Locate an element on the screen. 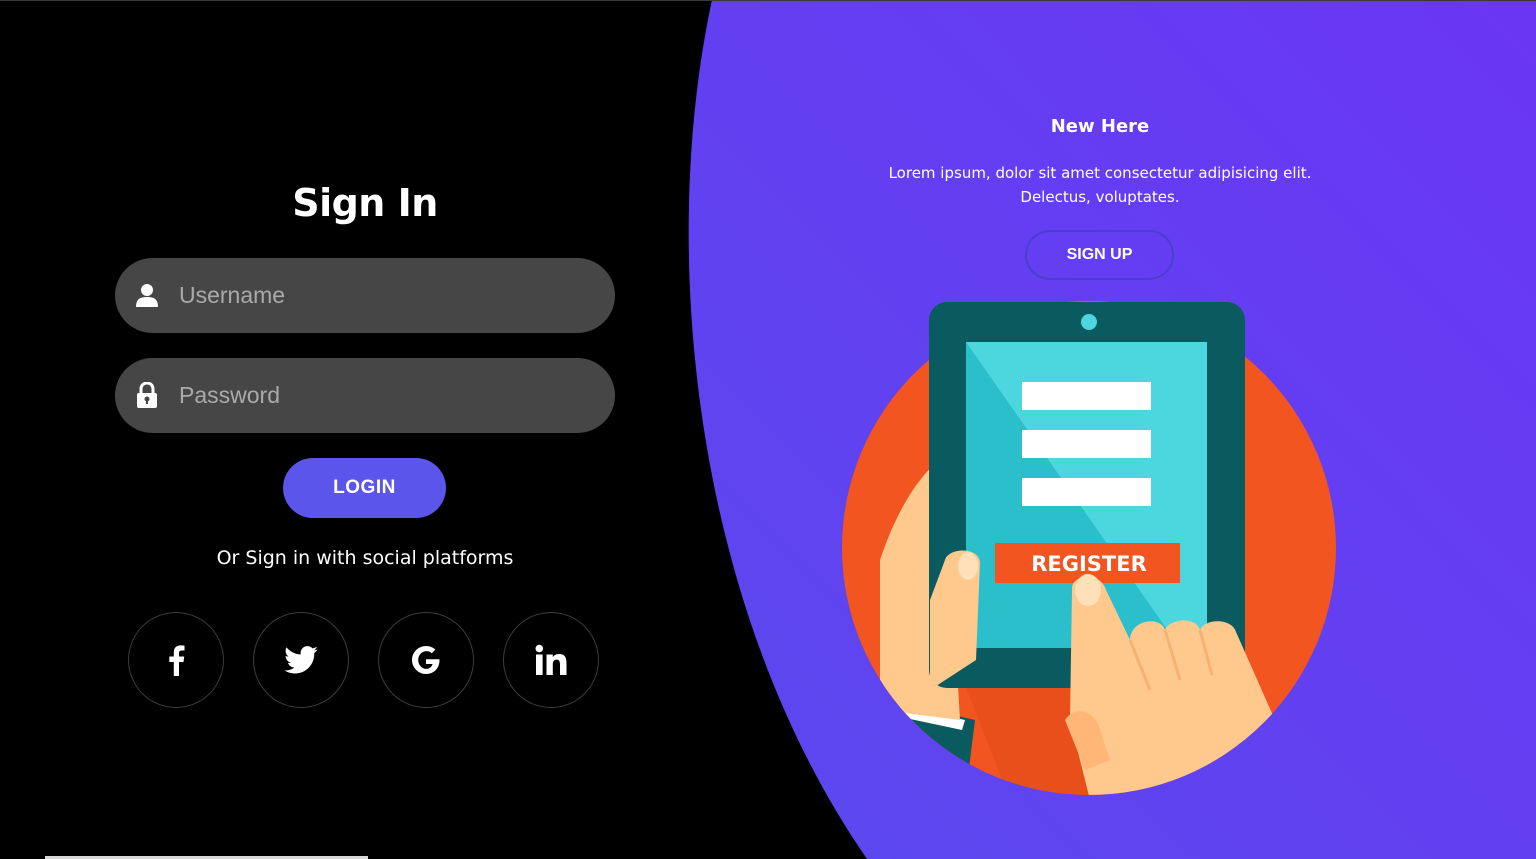 Image resolution: width=1536 pixels, height=859 pixels. signup-button: SIGN UP is located at coordinates (1099, 255).